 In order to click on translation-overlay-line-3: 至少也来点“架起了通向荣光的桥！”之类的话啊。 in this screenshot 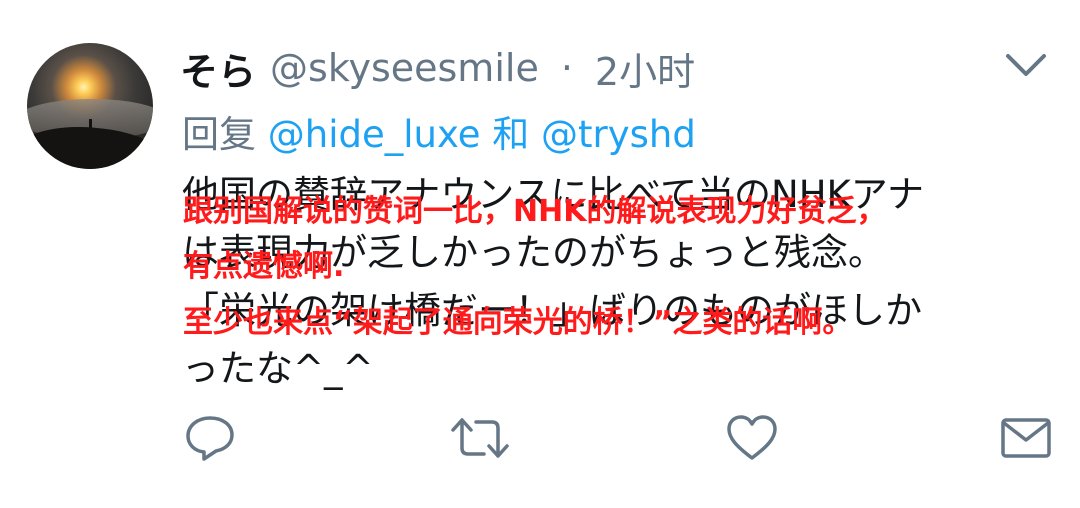, I will do `click(518, 322)`.